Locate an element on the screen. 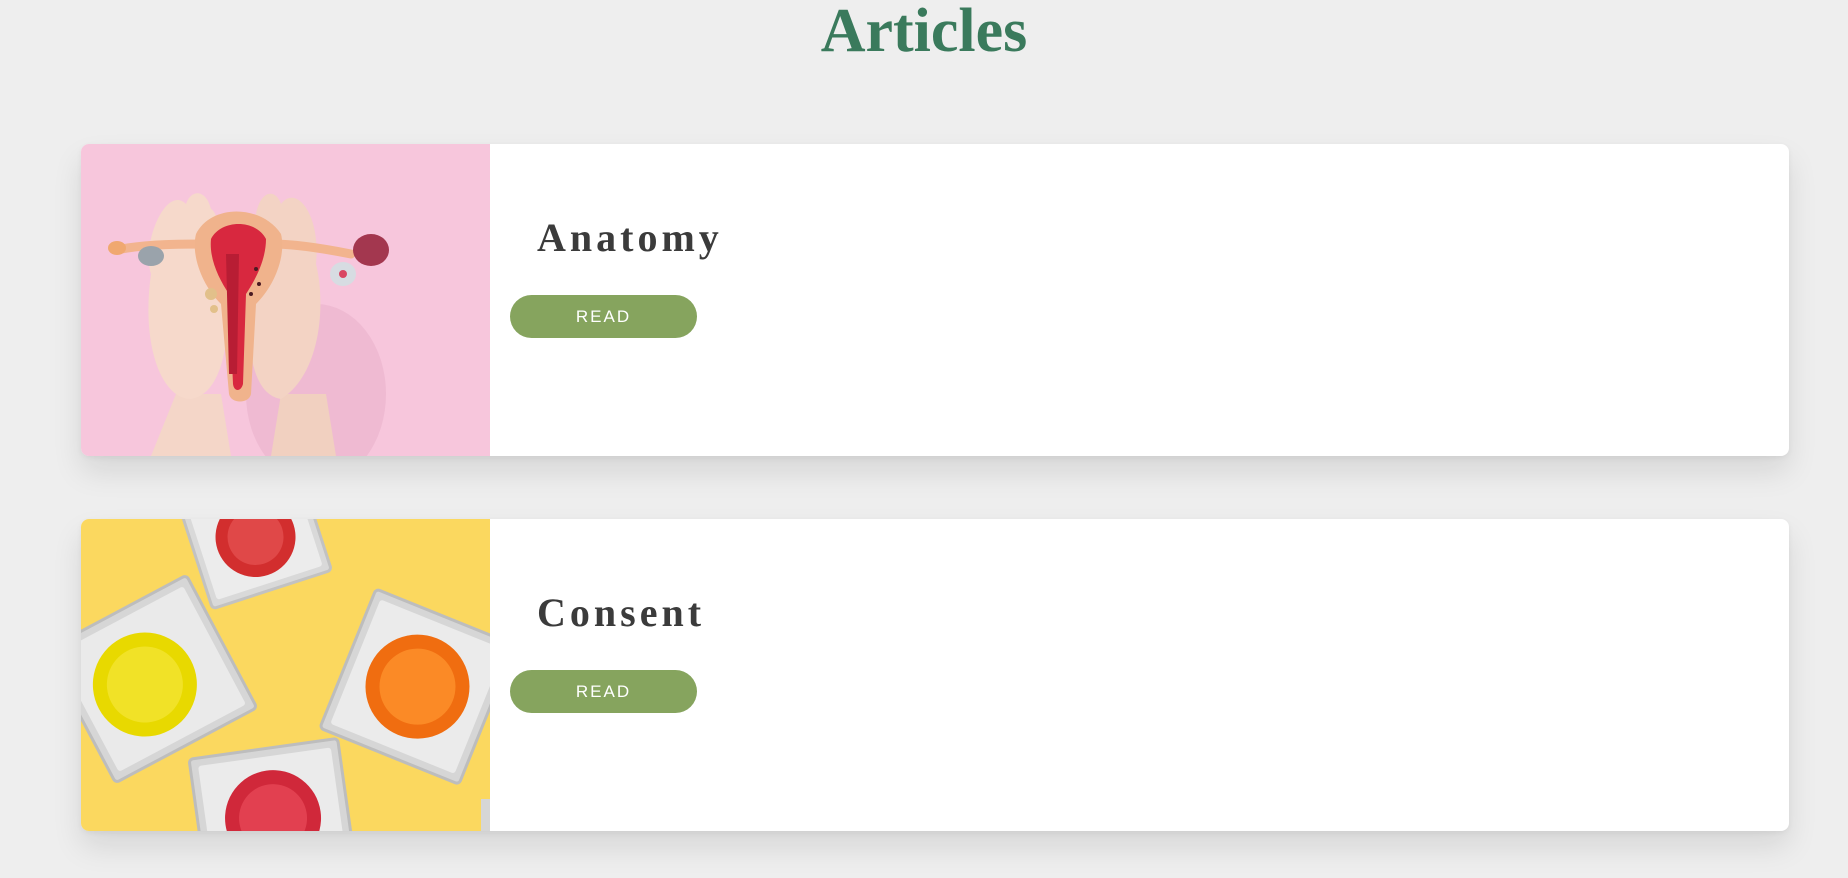 The width and height of the screenshot is (1848, 878). condoms-illustration is located at coordinates (285, 675).